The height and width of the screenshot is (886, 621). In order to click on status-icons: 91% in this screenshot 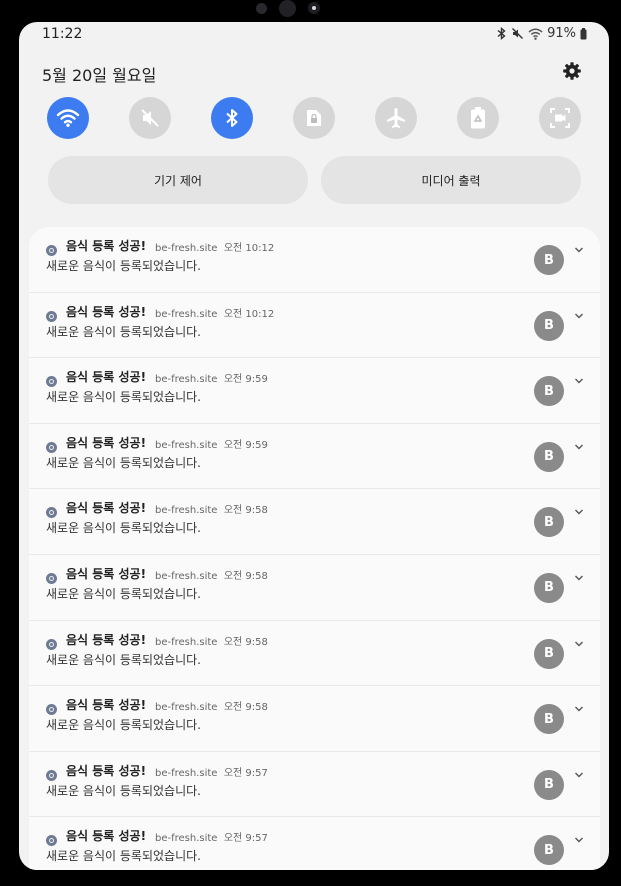, I will do `click(541, 33)`.